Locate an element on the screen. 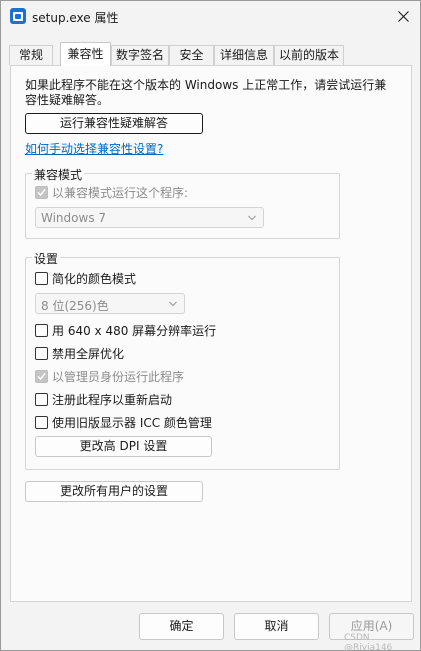  register-restart-row: 注册此程序以重新启动 is located at coordinates (103, 399).